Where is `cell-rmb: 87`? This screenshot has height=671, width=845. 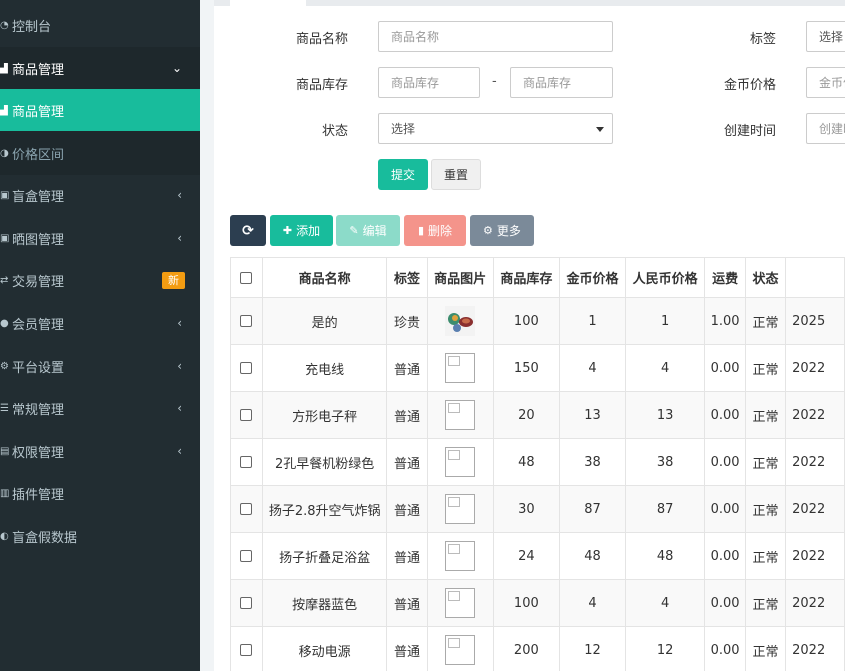 cell-rmb: 87 is located at coordinates (665, 509).